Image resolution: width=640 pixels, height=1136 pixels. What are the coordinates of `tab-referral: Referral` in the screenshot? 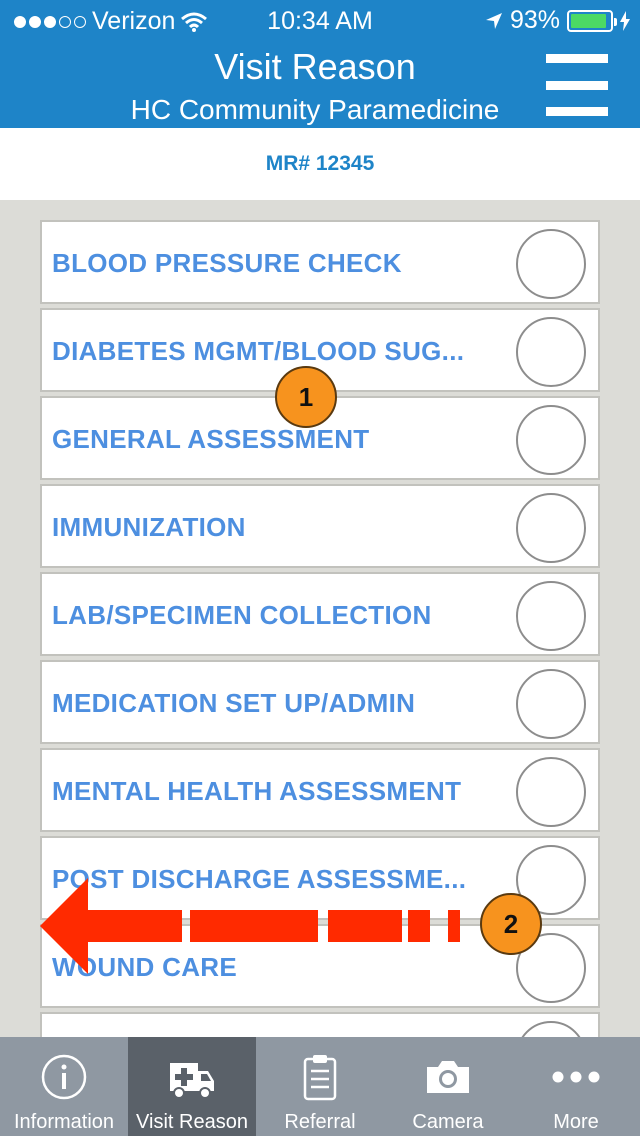 It's located at (320, 1086).